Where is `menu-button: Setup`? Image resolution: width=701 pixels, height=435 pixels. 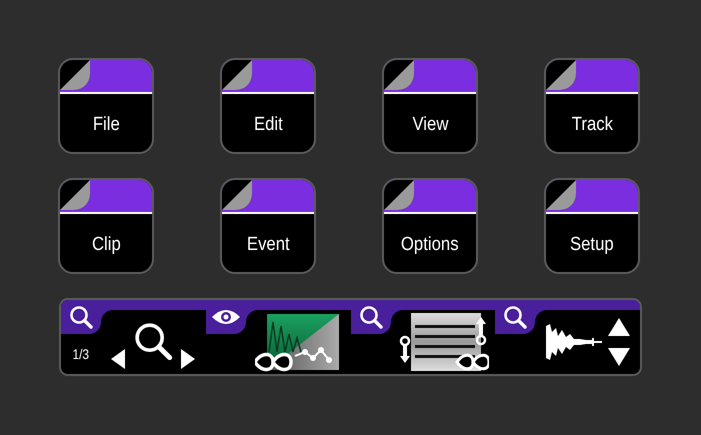 menu-button: Setup is located at coordinates (592, 226).